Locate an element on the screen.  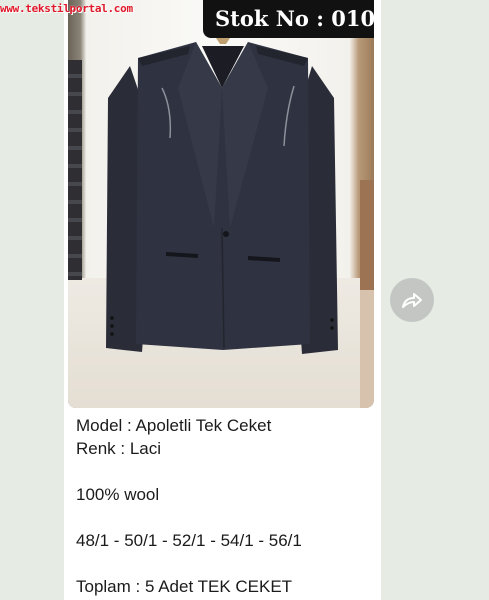
forward-share-icon is located at coordinates (412, 300).